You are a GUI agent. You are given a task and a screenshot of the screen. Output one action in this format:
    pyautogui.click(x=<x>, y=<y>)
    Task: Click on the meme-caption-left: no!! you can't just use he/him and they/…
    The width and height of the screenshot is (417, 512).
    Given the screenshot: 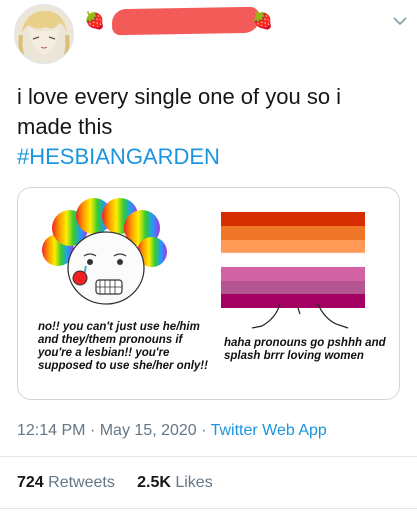 What is the action you would take?
    pyautogui.click(x=123, y=346)
    